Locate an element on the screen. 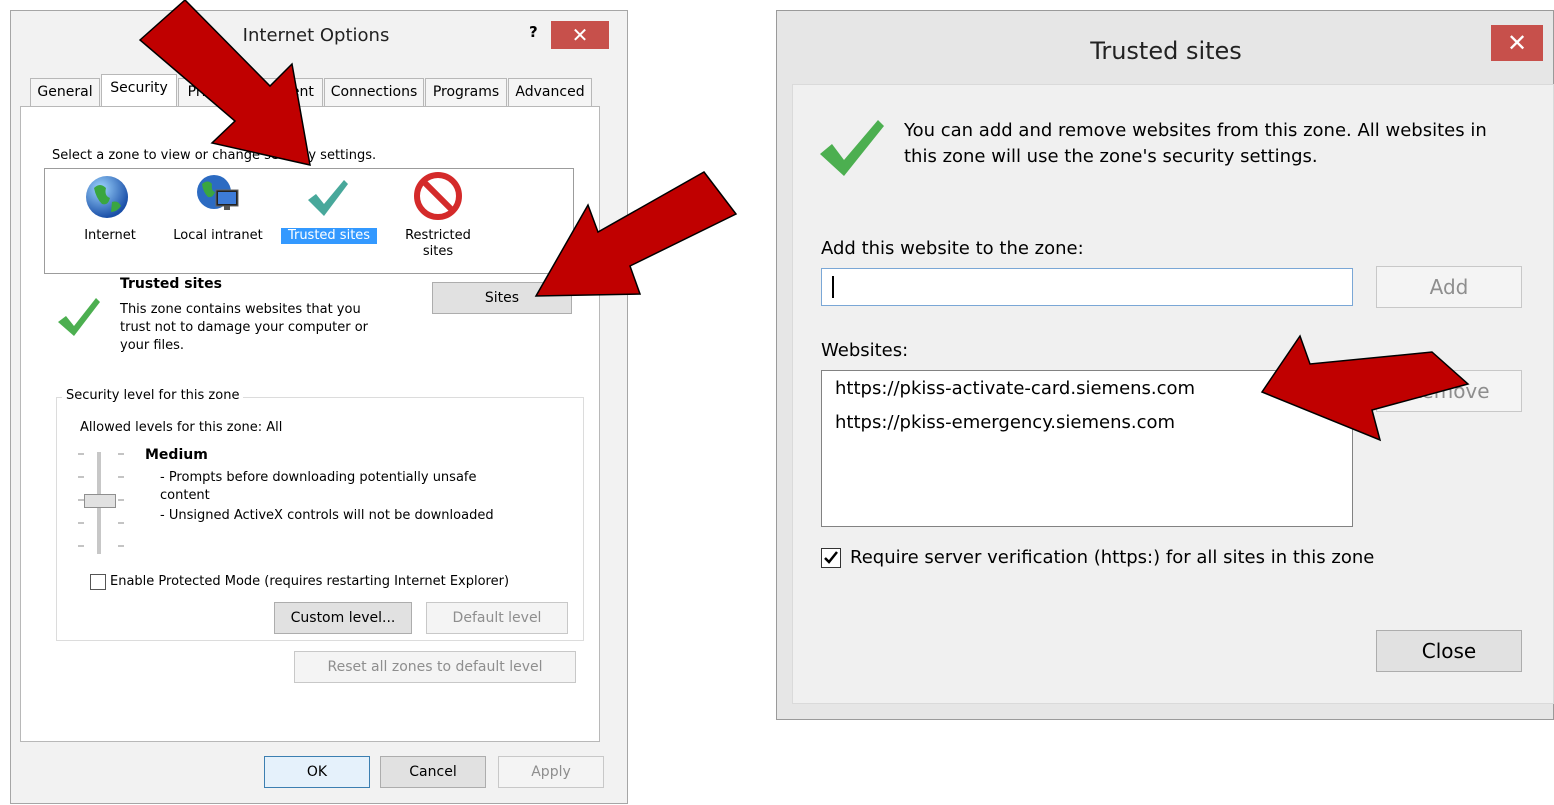  arrow-to-security-tab is located at coordinates (224, 83).